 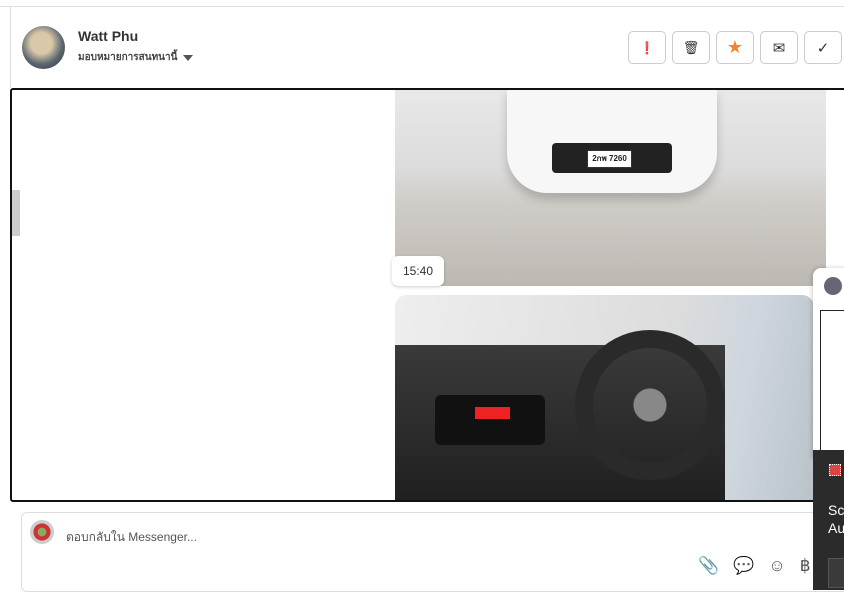 What do you see at coordinates (836, 573) in the screenshot?
I see `toast-button` at bounding box center [836, 573].